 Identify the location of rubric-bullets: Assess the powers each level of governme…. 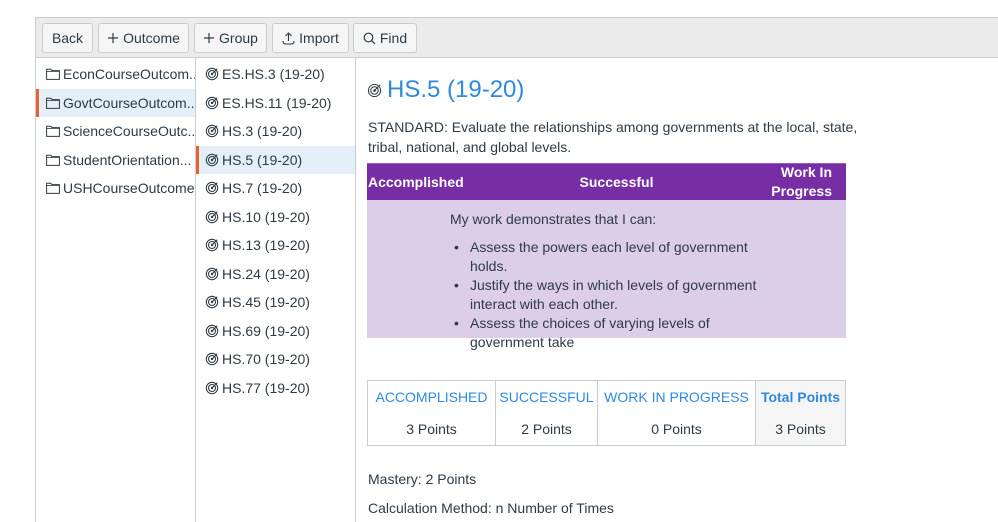
(605, 295).